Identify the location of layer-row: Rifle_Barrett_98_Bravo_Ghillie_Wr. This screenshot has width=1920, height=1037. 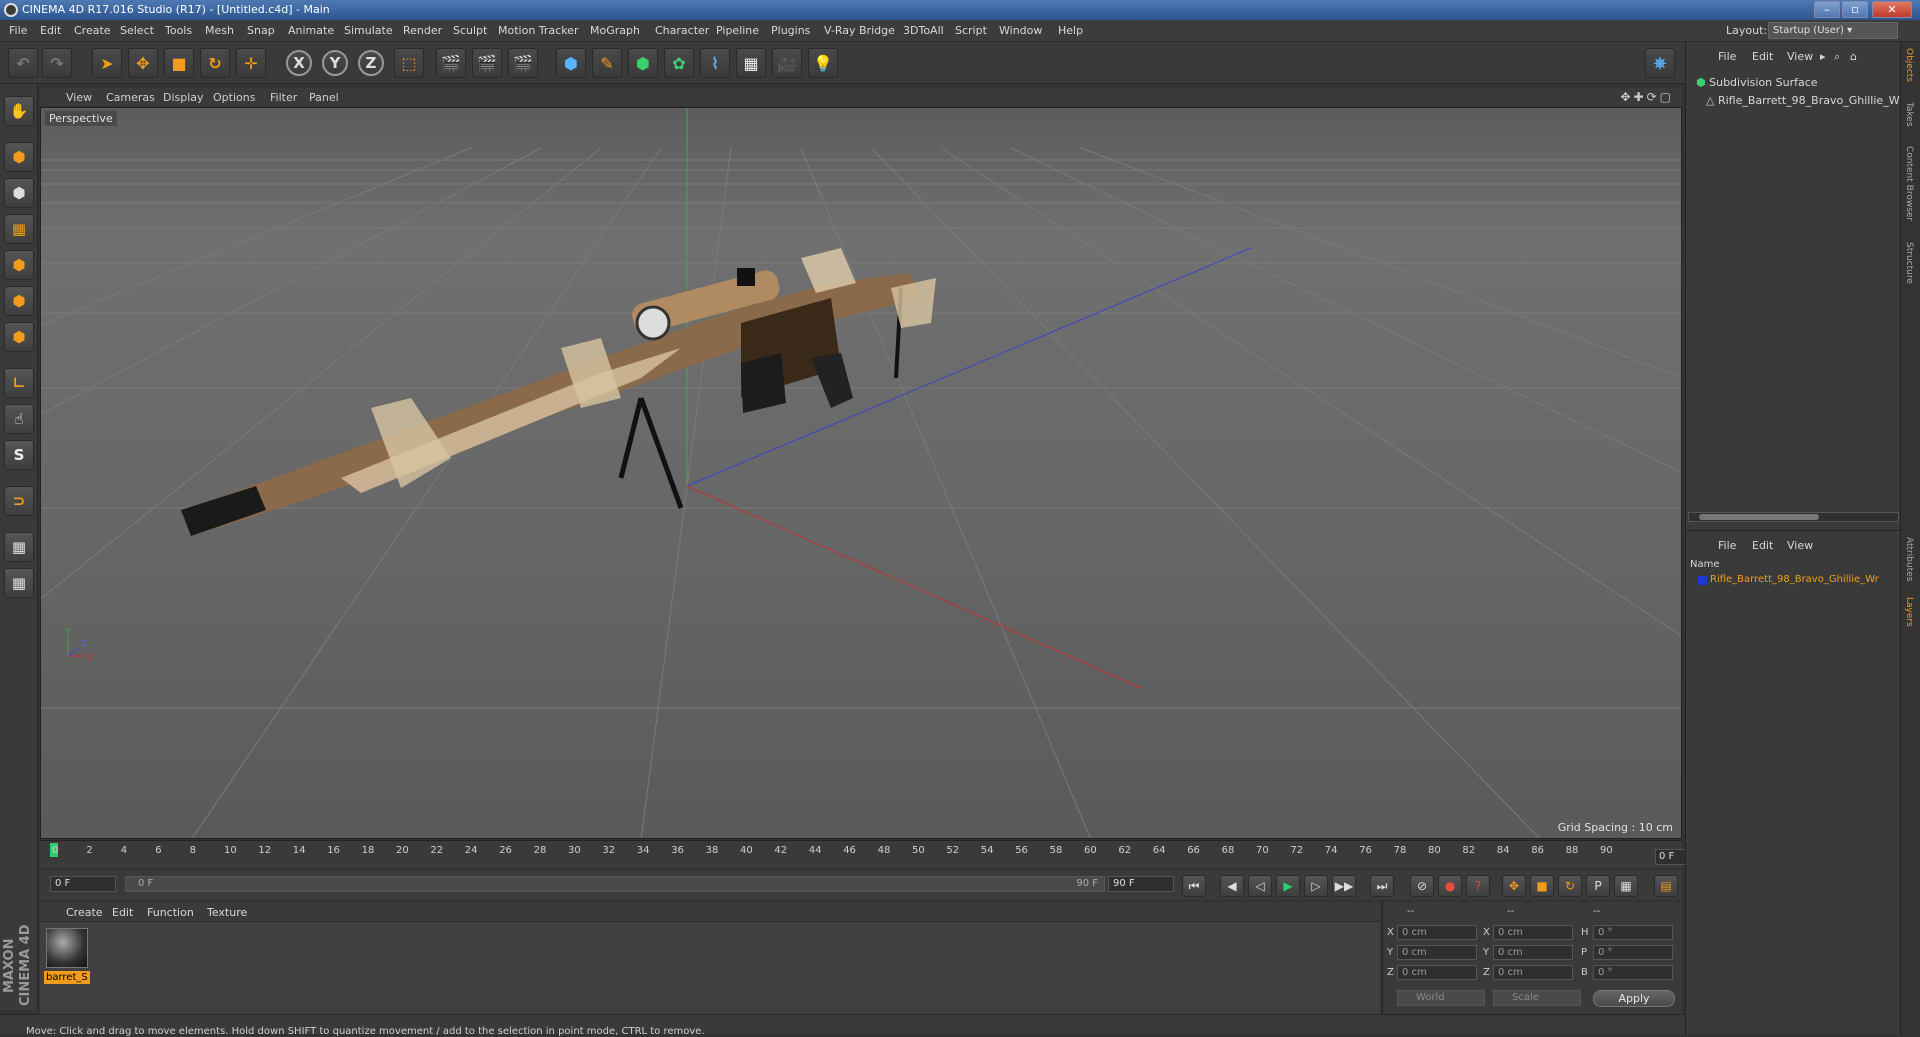
(1793, 581).